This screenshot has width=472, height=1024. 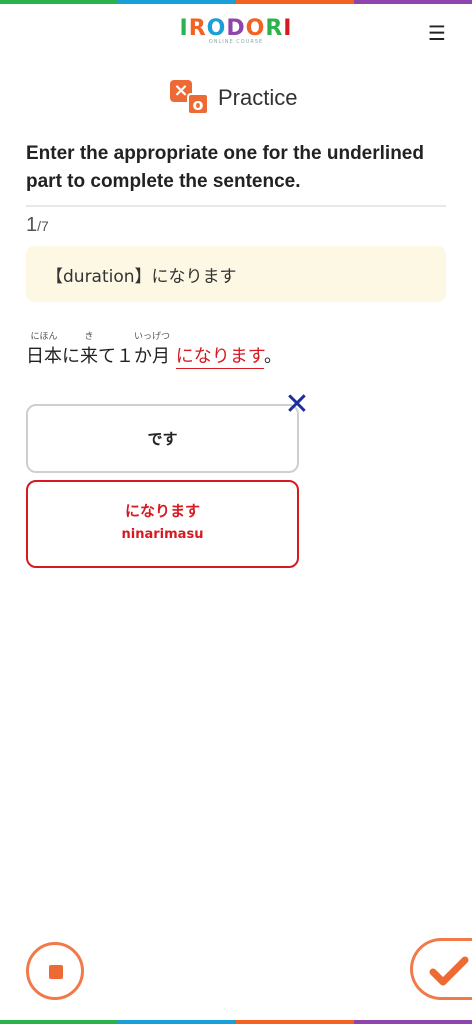 I want to click on irodori-logo: IRODORI ONLINE COURSE, so click(x=236, y=30).